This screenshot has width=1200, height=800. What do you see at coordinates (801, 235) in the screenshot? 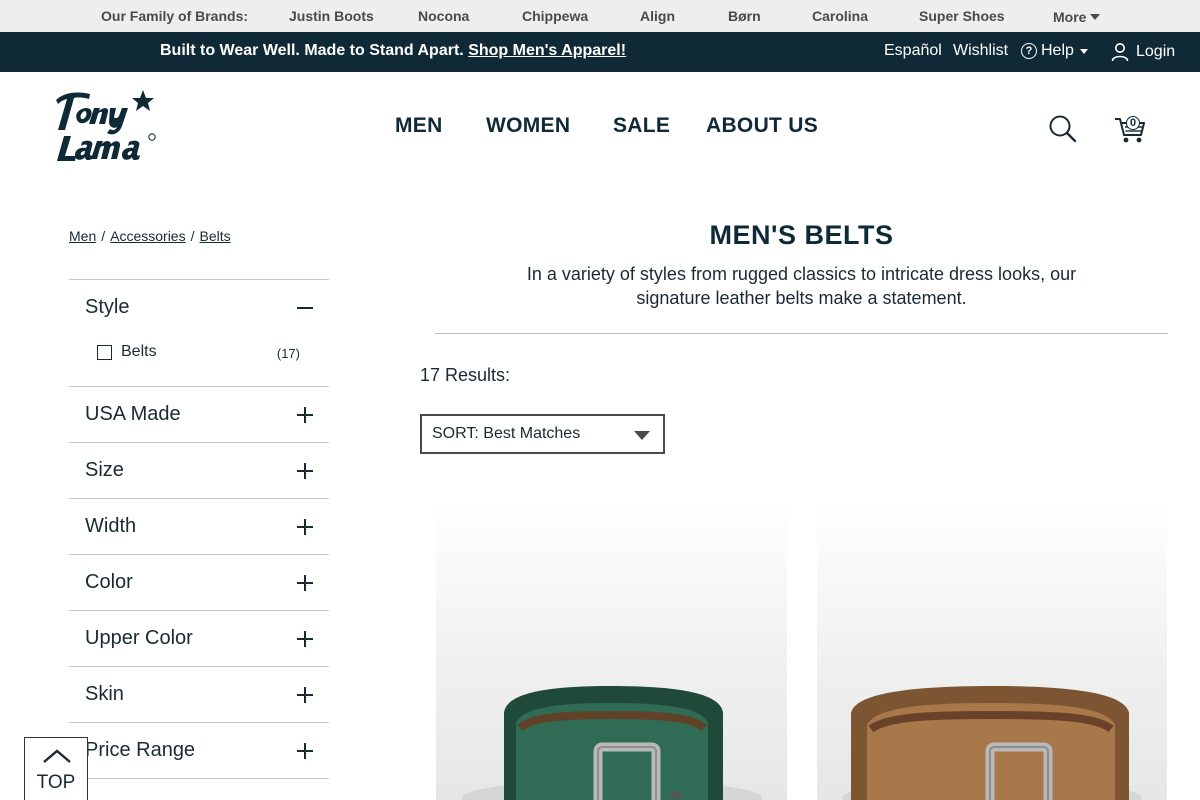
I see `page-title: MEN'S BELTS` at bounding box center [801, 235].